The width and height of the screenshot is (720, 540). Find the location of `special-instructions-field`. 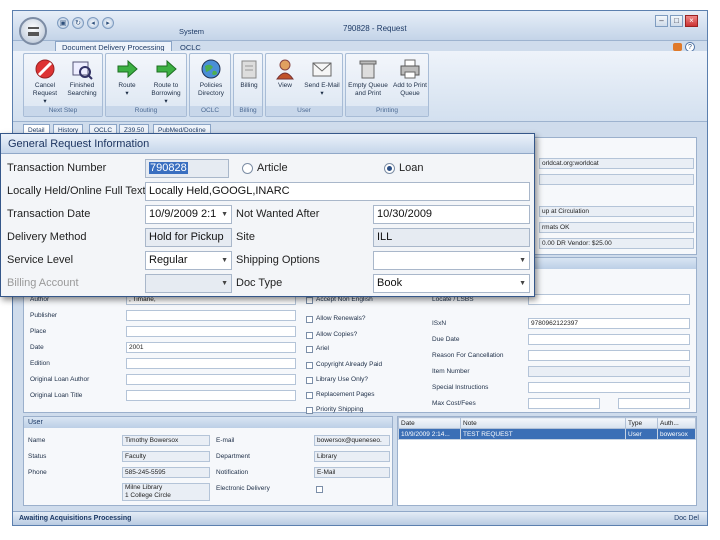

special-instructions-field is located at coordinates (609, 387).